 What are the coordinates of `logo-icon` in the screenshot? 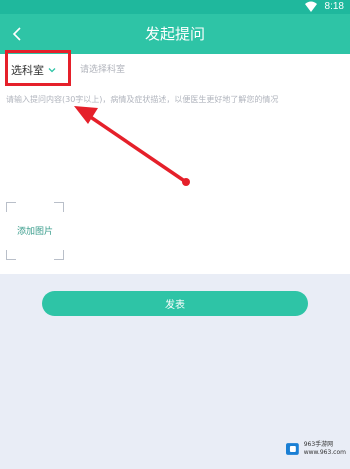 It's located at (292, 449).